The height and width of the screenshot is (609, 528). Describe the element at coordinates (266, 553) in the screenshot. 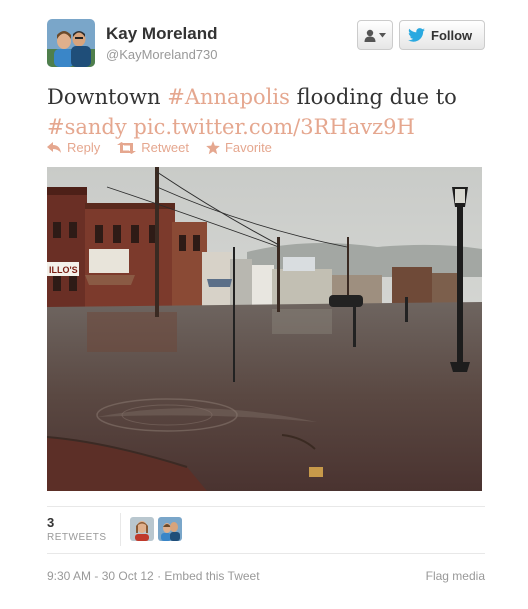

I see `divider-bottom` at that location.